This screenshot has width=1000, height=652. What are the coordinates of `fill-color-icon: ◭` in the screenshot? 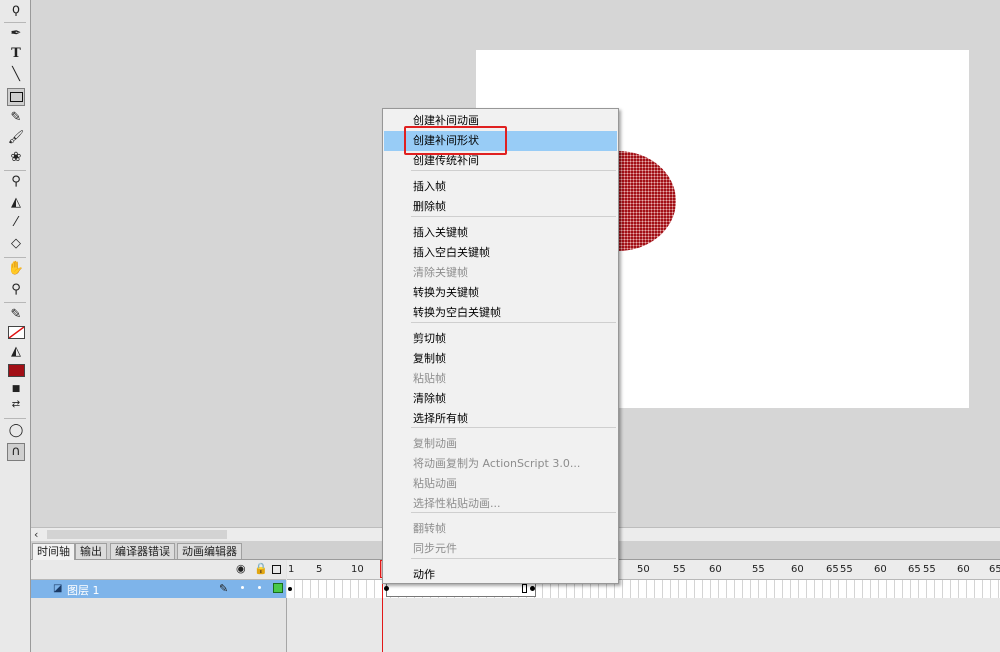 It's located at (16, 352).